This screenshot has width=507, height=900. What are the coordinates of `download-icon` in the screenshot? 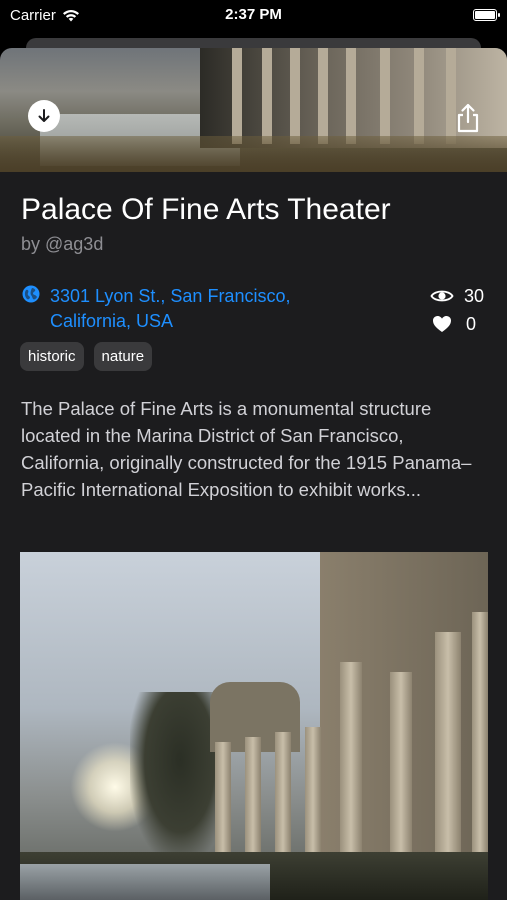 It's located at (44, 115).